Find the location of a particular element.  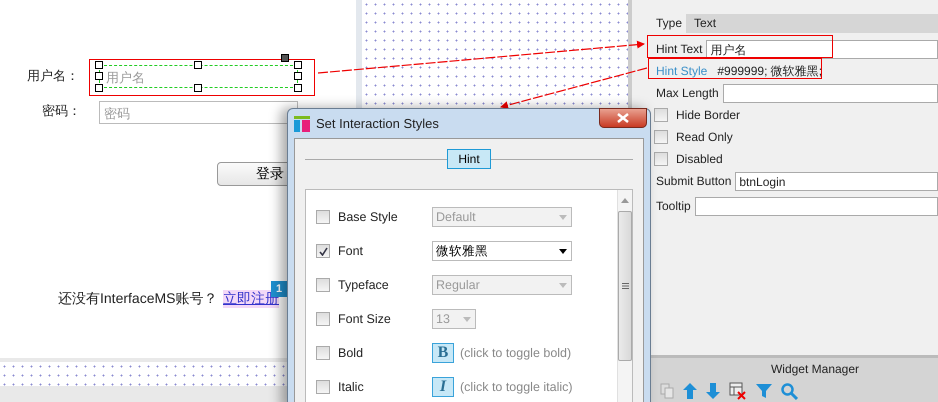

filter-icon is located at coordinates (764, 391).